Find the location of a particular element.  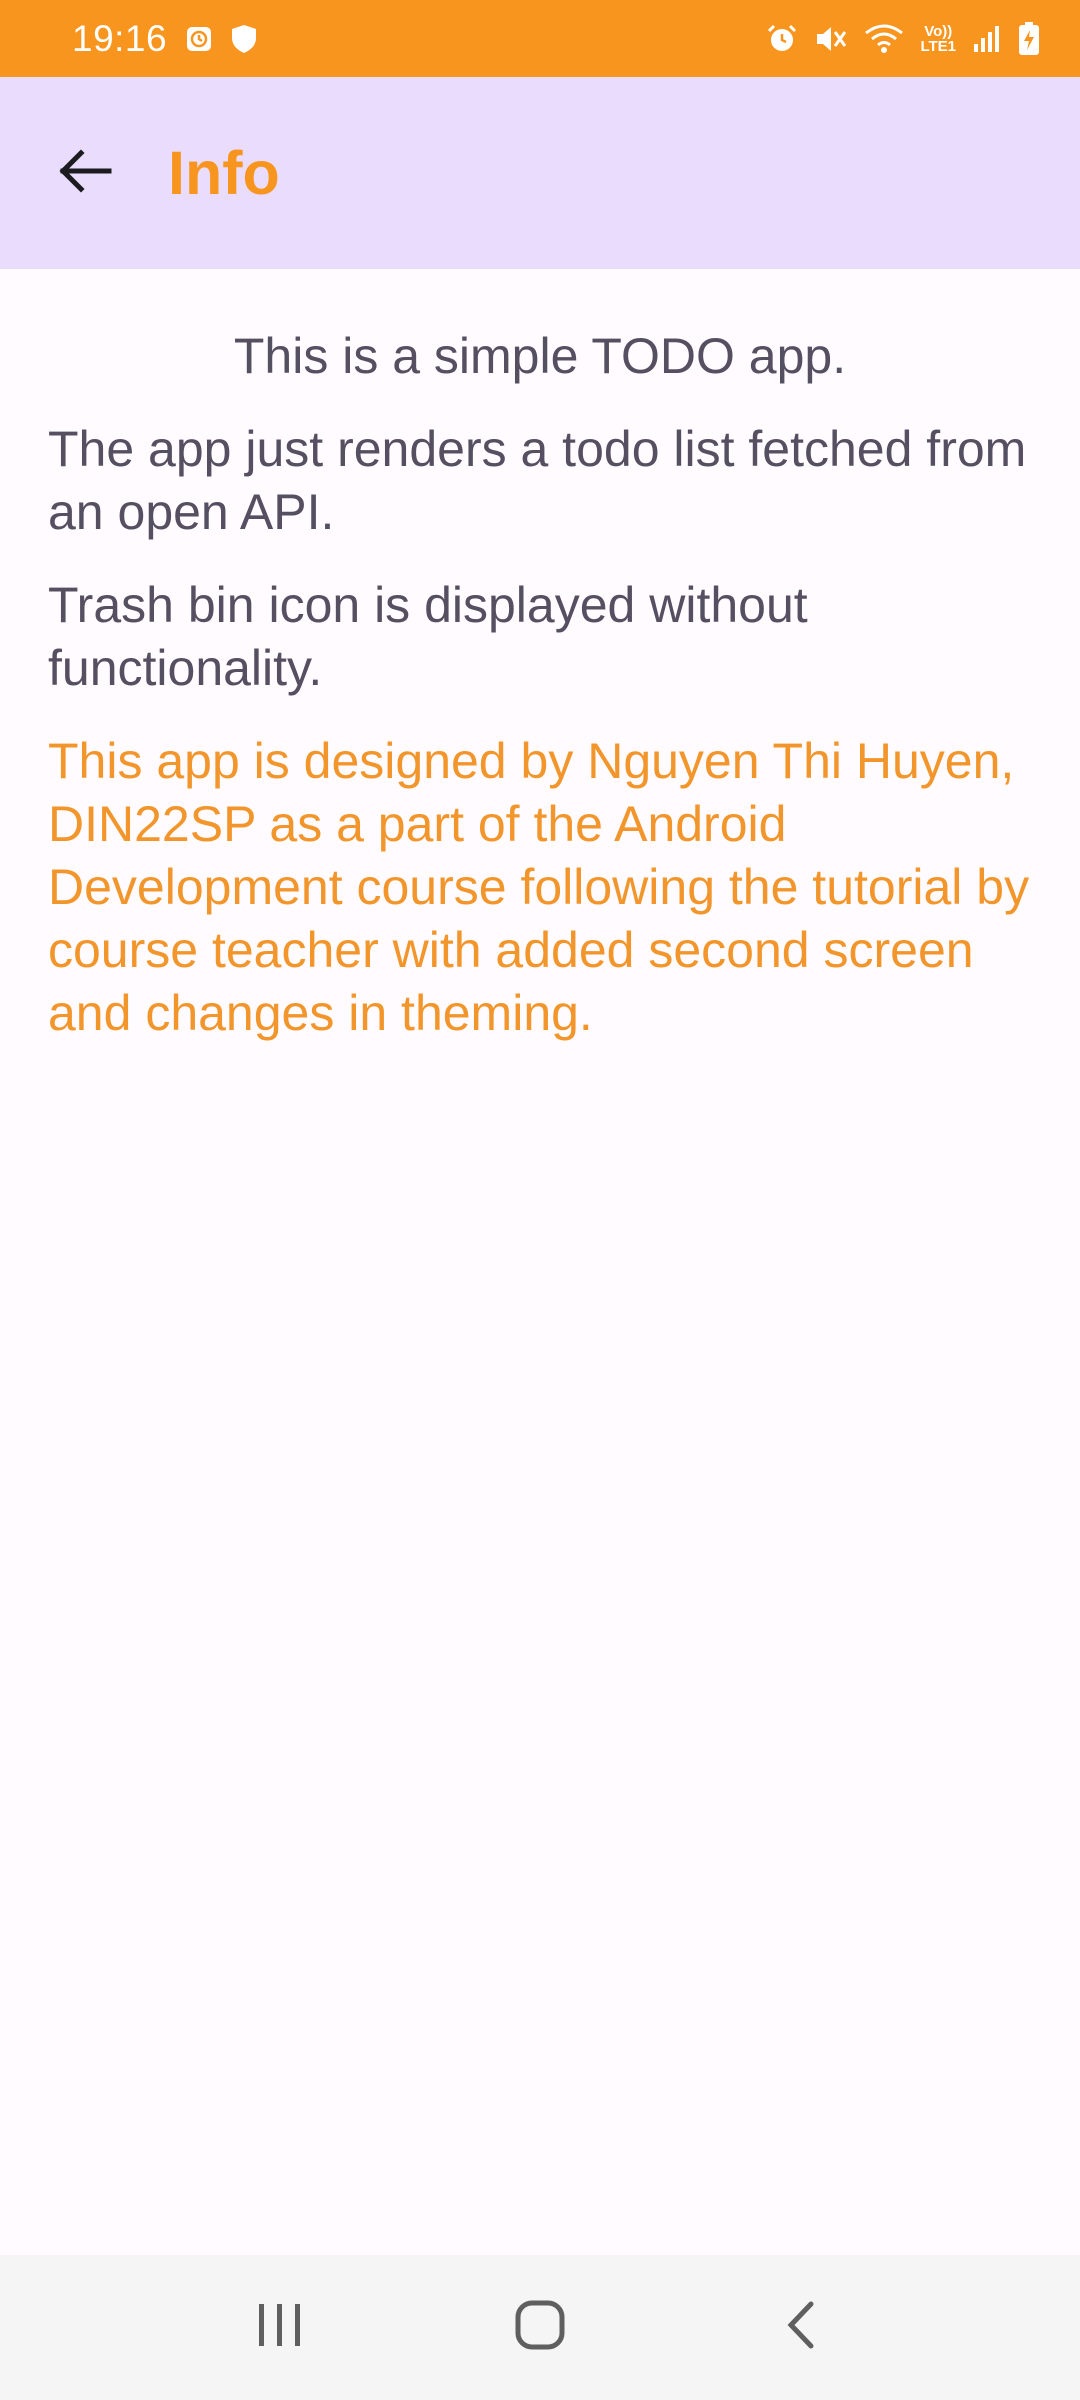

back-button is located at coordinates (85, 173).